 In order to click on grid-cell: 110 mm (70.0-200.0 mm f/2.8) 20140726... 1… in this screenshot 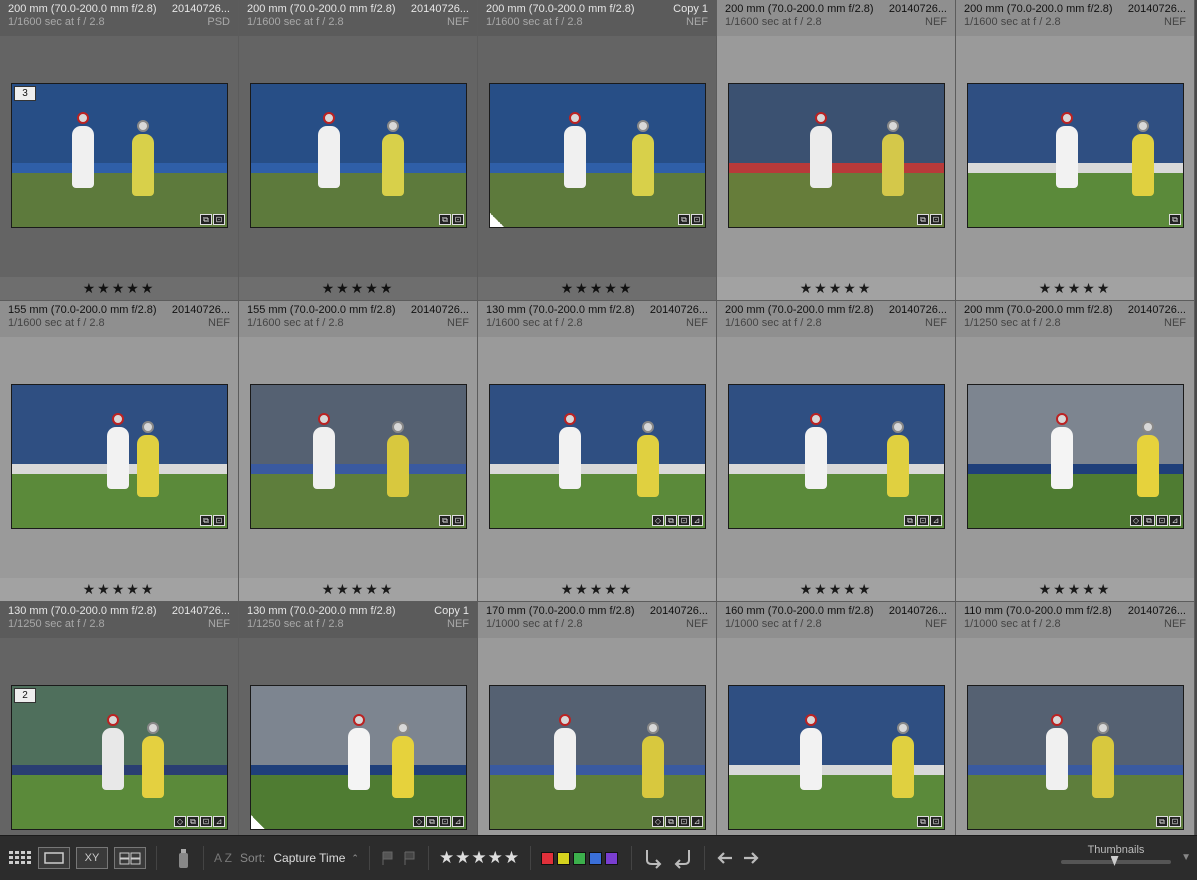, I will do `click(1075, 718)`.